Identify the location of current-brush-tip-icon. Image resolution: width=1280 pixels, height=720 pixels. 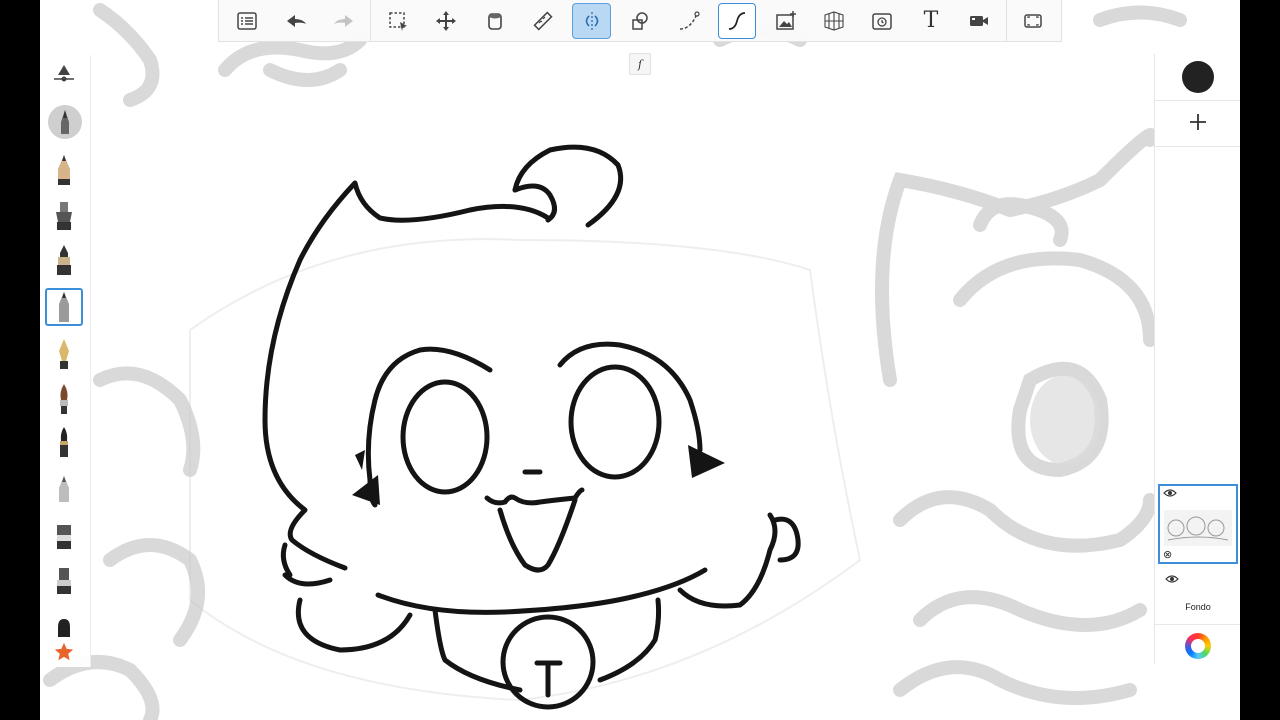
(65, 122).